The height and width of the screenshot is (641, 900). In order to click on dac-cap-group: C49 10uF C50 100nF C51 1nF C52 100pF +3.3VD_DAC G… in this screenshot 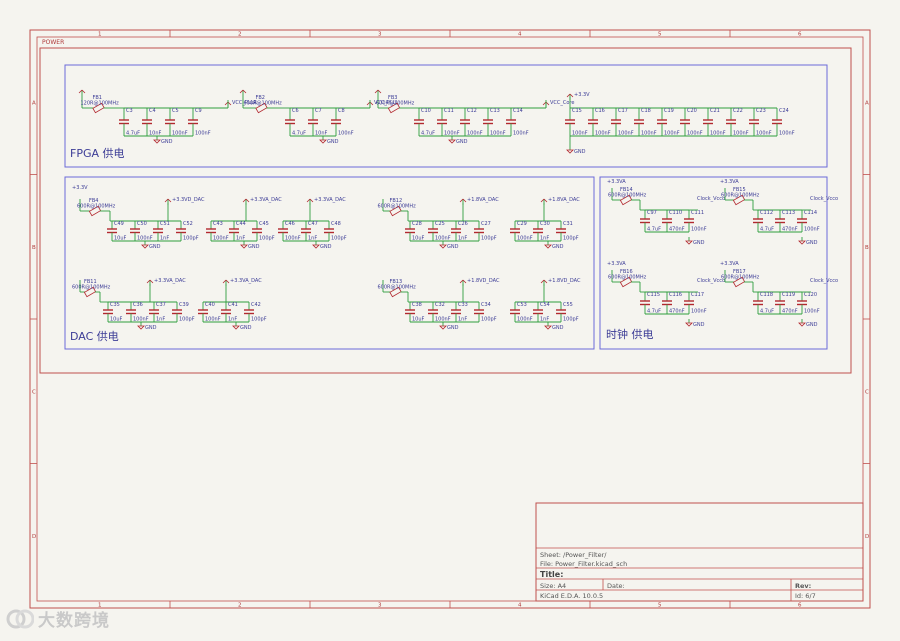, I will do `click(156, 223)`.